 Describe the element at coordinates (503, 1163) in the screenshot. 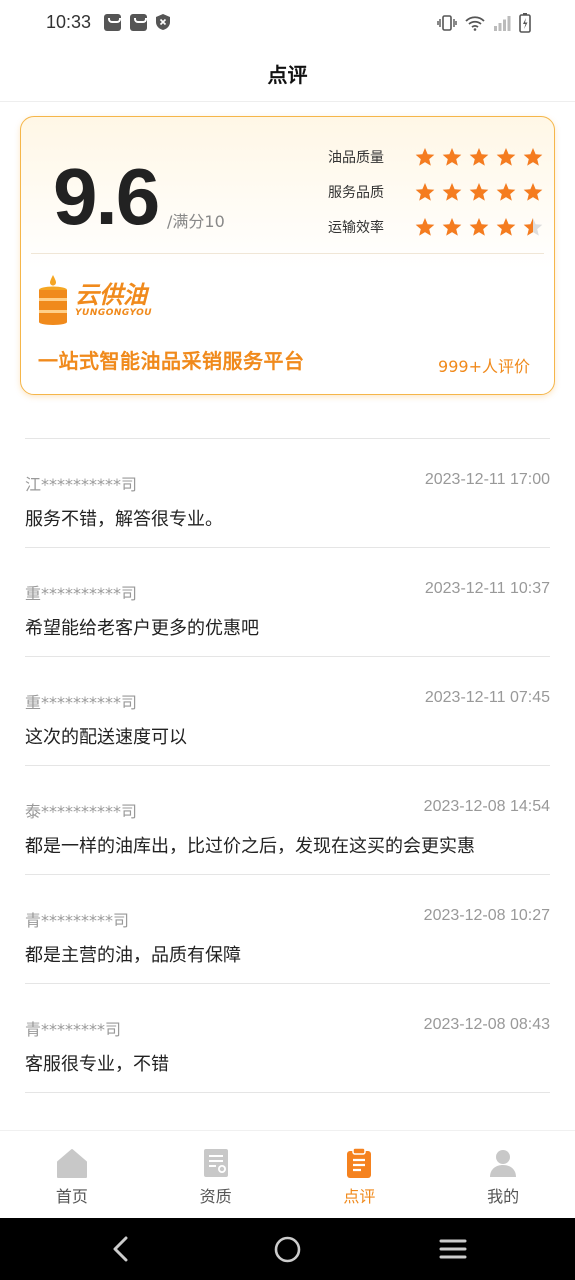

I see `person-icon` at that location.